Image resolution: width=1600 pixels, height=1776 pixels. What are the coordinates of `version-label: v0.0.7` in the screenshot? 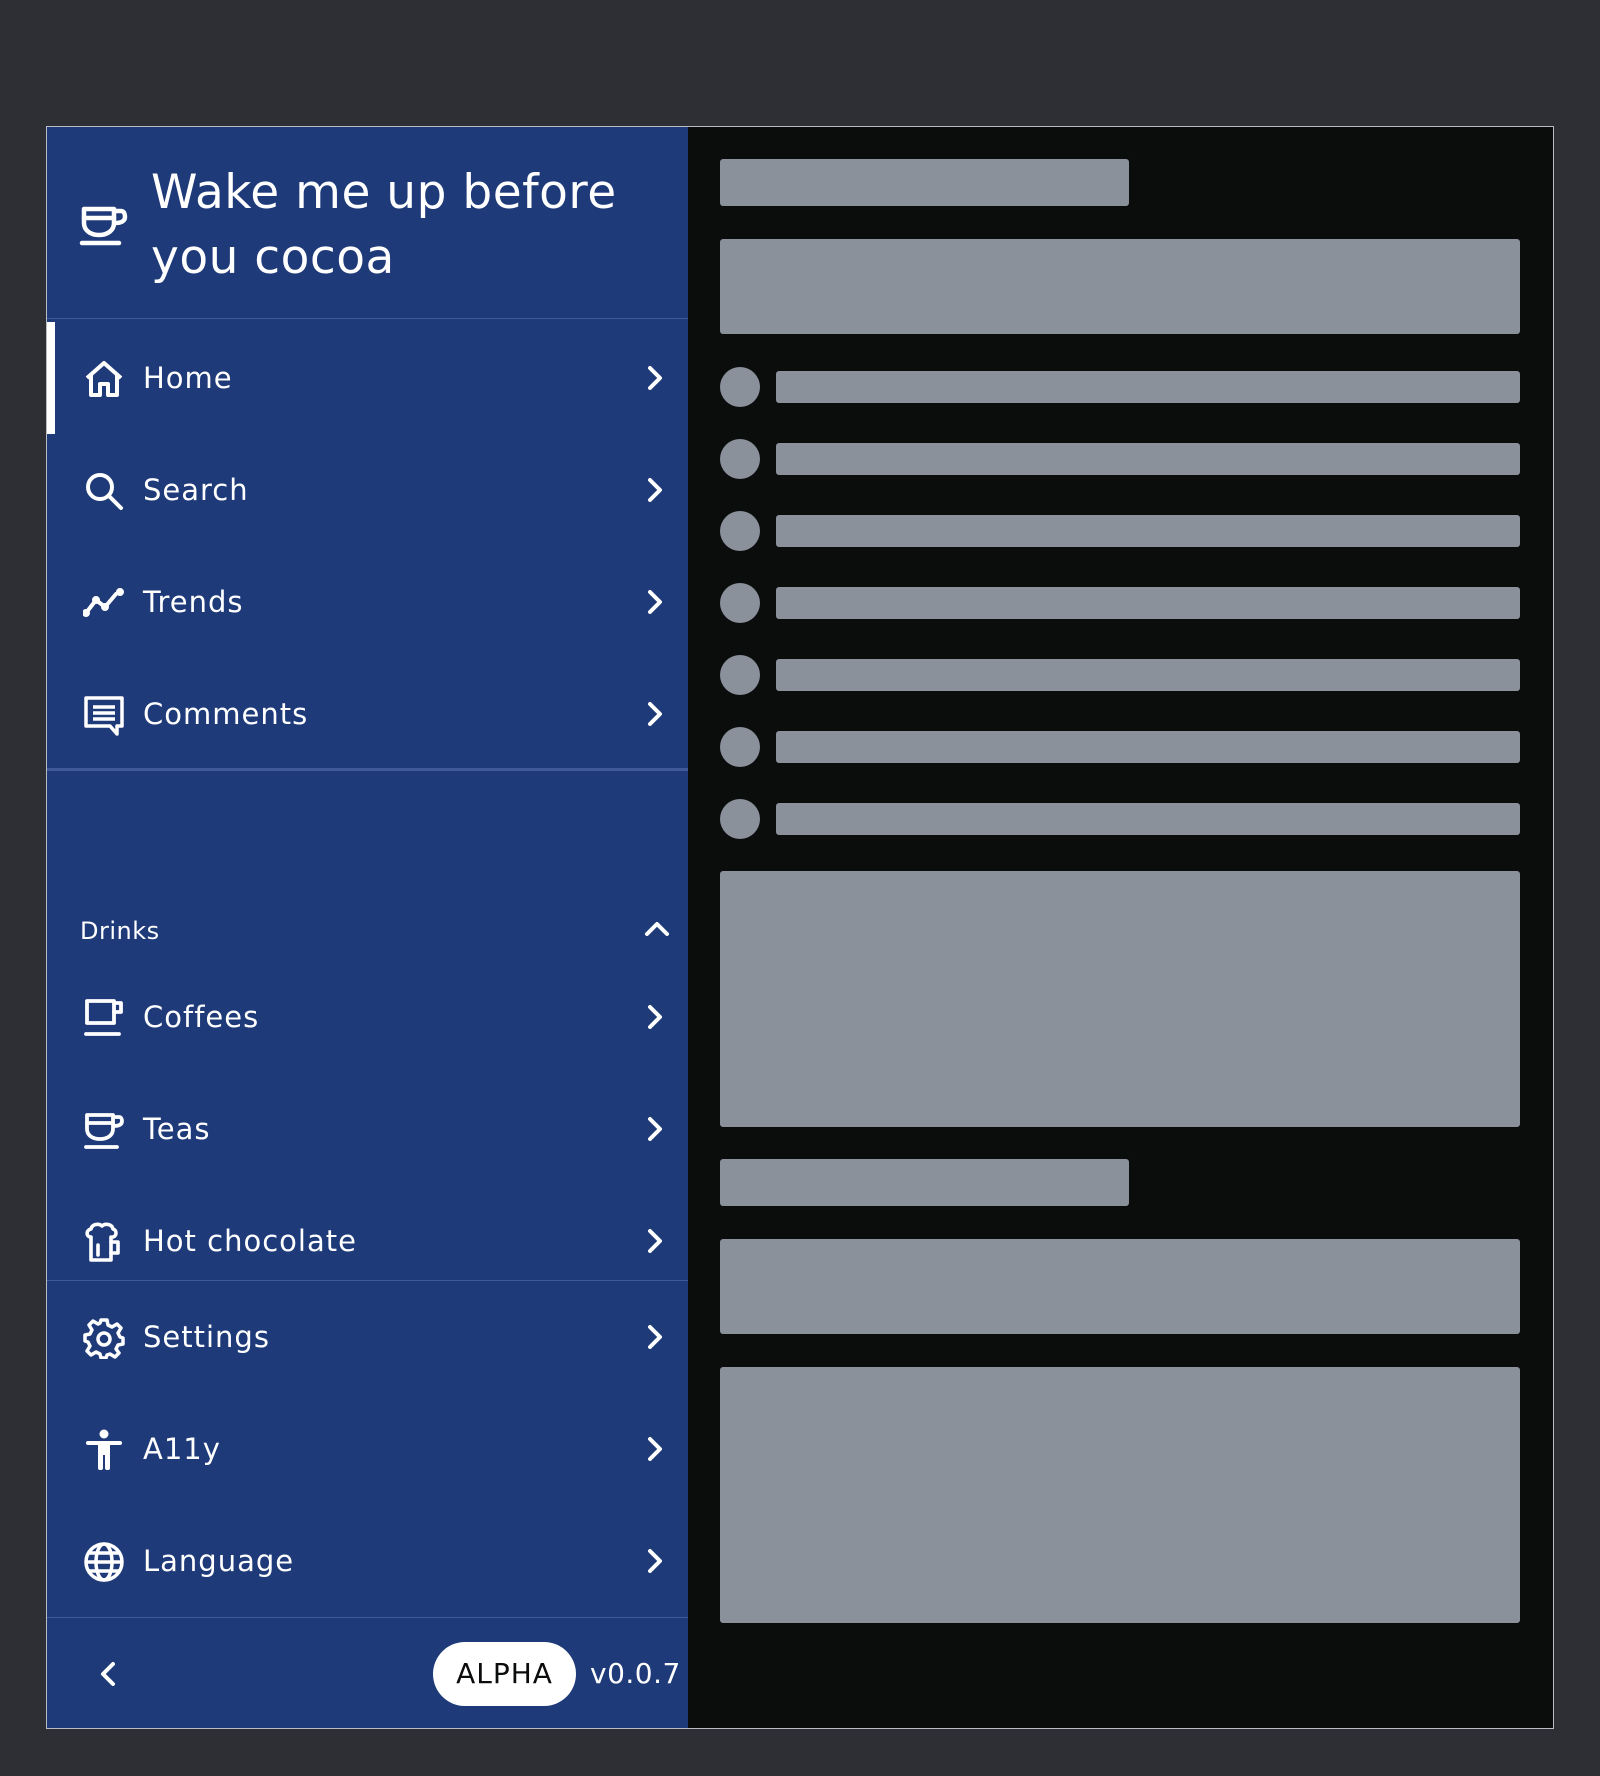 It's located at (635, 1673).